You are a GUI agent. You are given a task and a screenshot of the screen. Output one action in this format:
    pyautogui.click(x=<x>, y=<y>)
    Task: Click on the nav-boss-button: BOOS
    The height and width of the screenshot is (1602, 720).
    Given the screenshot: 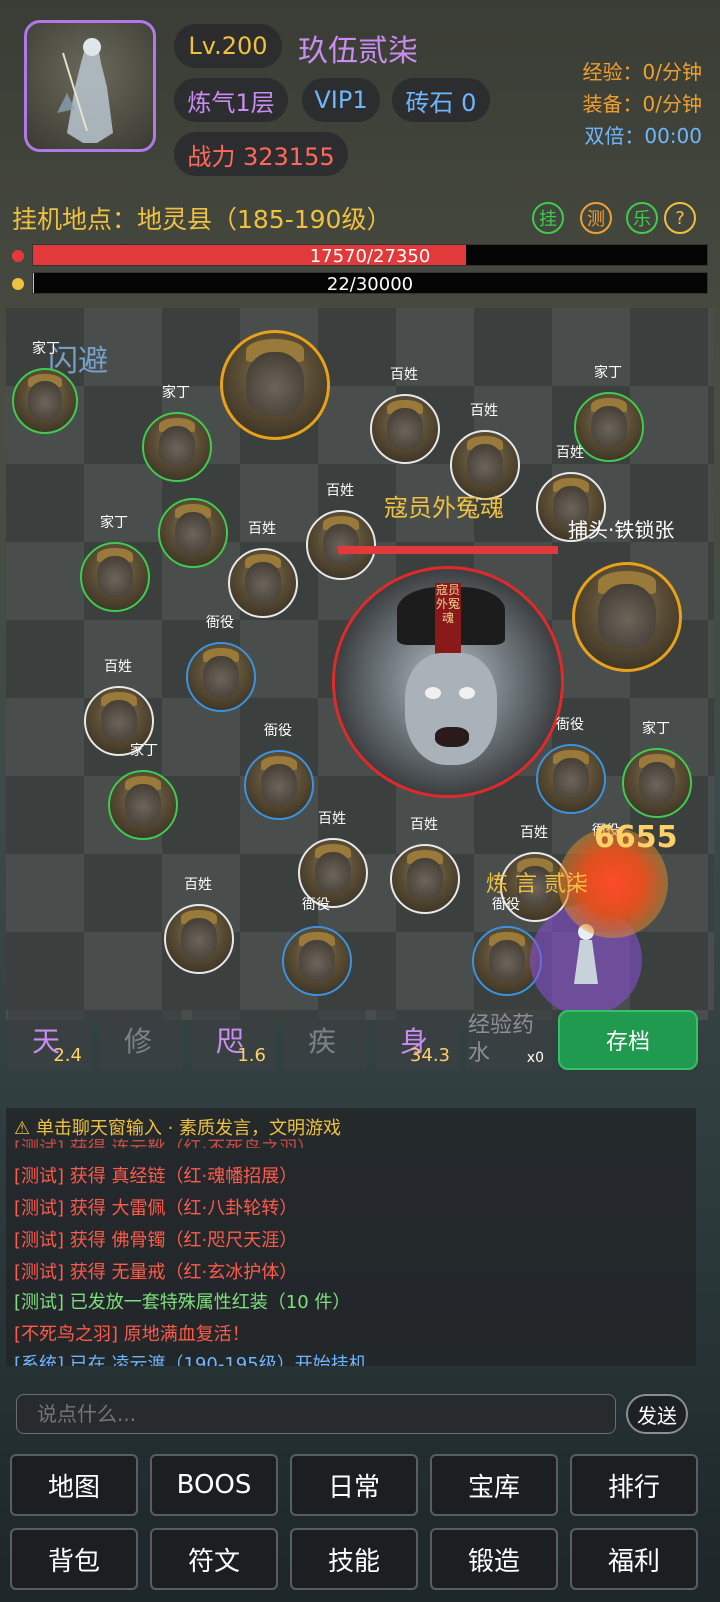 What is the action you would take?
    pyautogui.click(x=214, y=1485)
    